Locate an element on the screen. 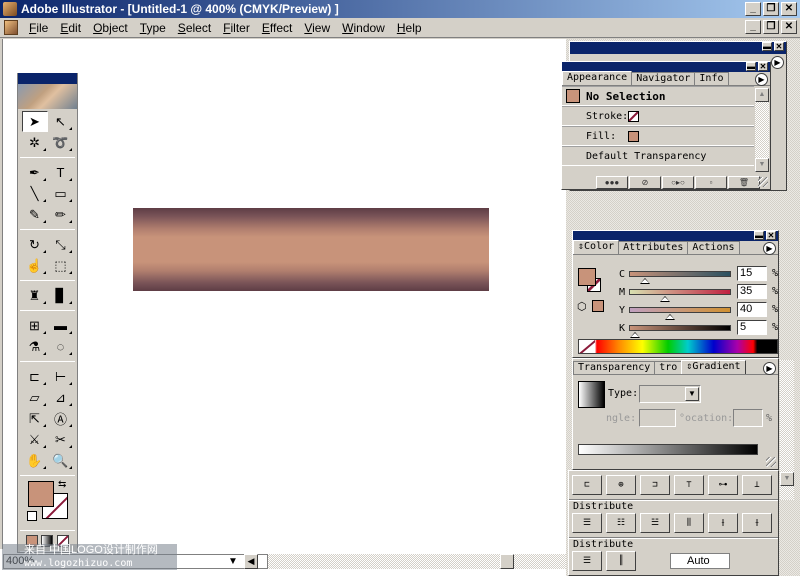 The image size is (800, 576). reduce-to-basic-button: ○▸○ is located at coordinates (678, 182).